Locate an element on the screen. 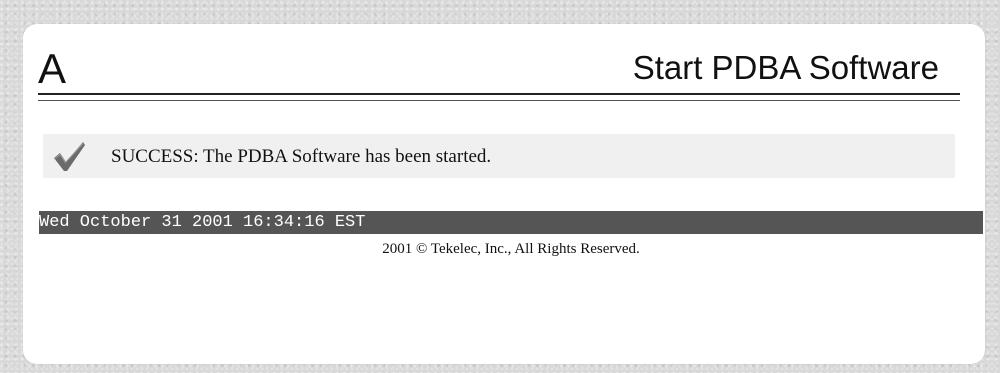 The image size is (1000, 373). header-letter: A is located at coordinates (52, 68).